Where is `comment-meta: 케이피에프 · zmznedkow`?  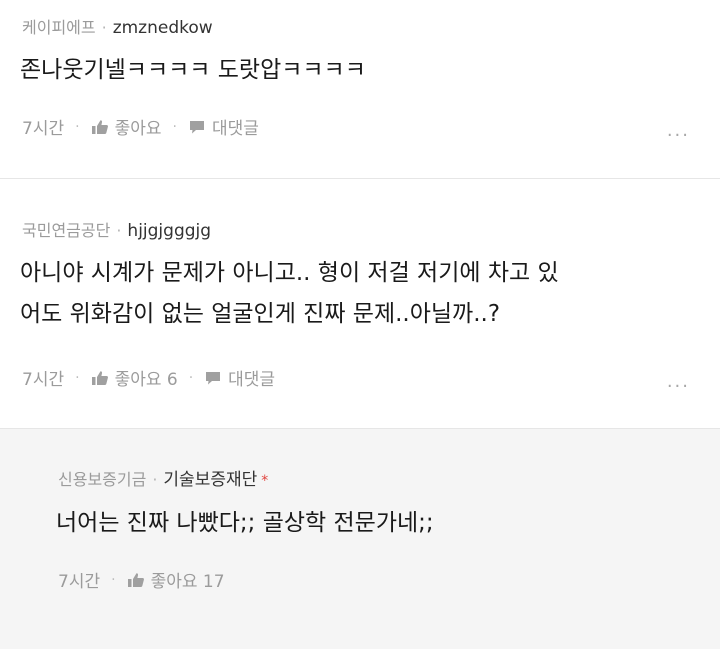 comment-meta: 케이피에프 · zmznedkow is located at coordinates (117, 26).